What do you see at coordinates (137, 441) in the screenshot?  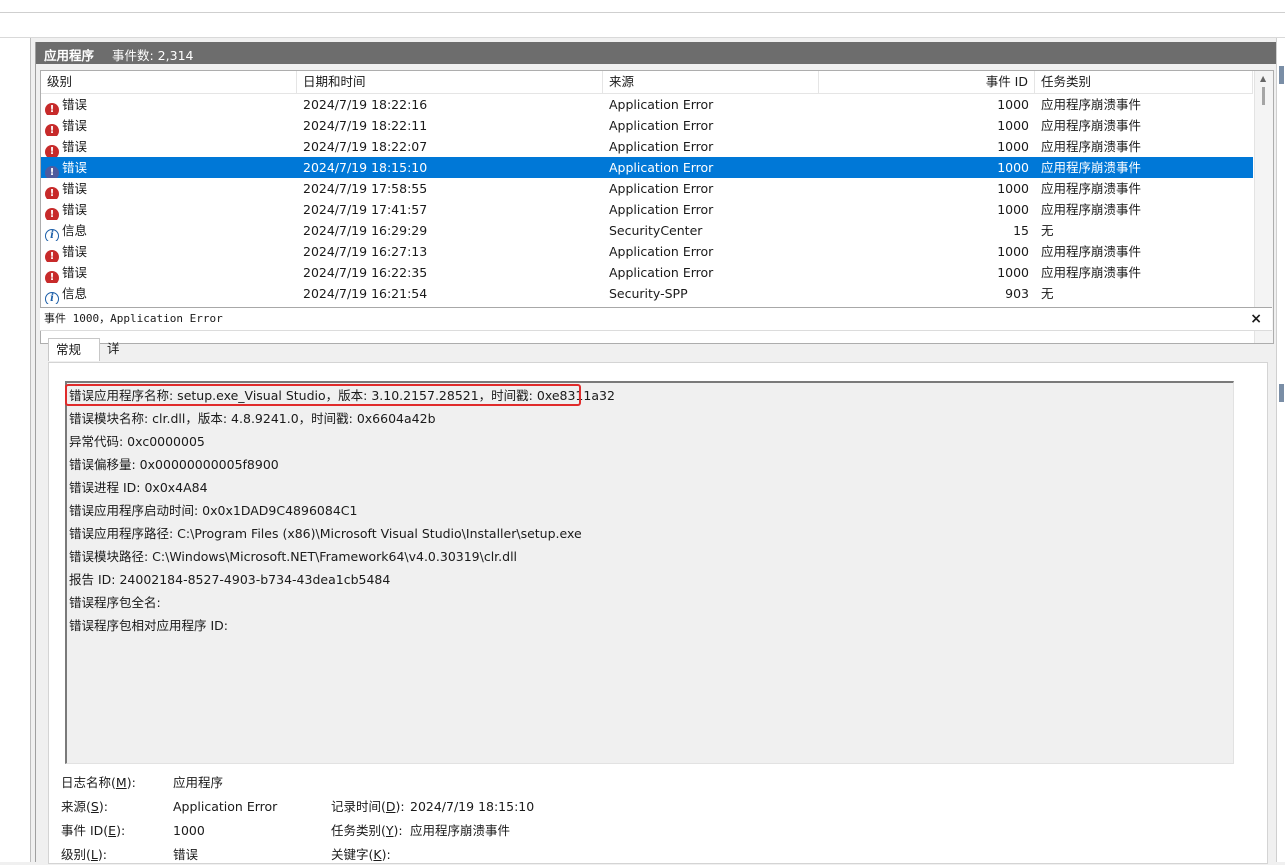 I see `description-line: 异常代码: 0xc0000005` at bounding box center [137, 441].